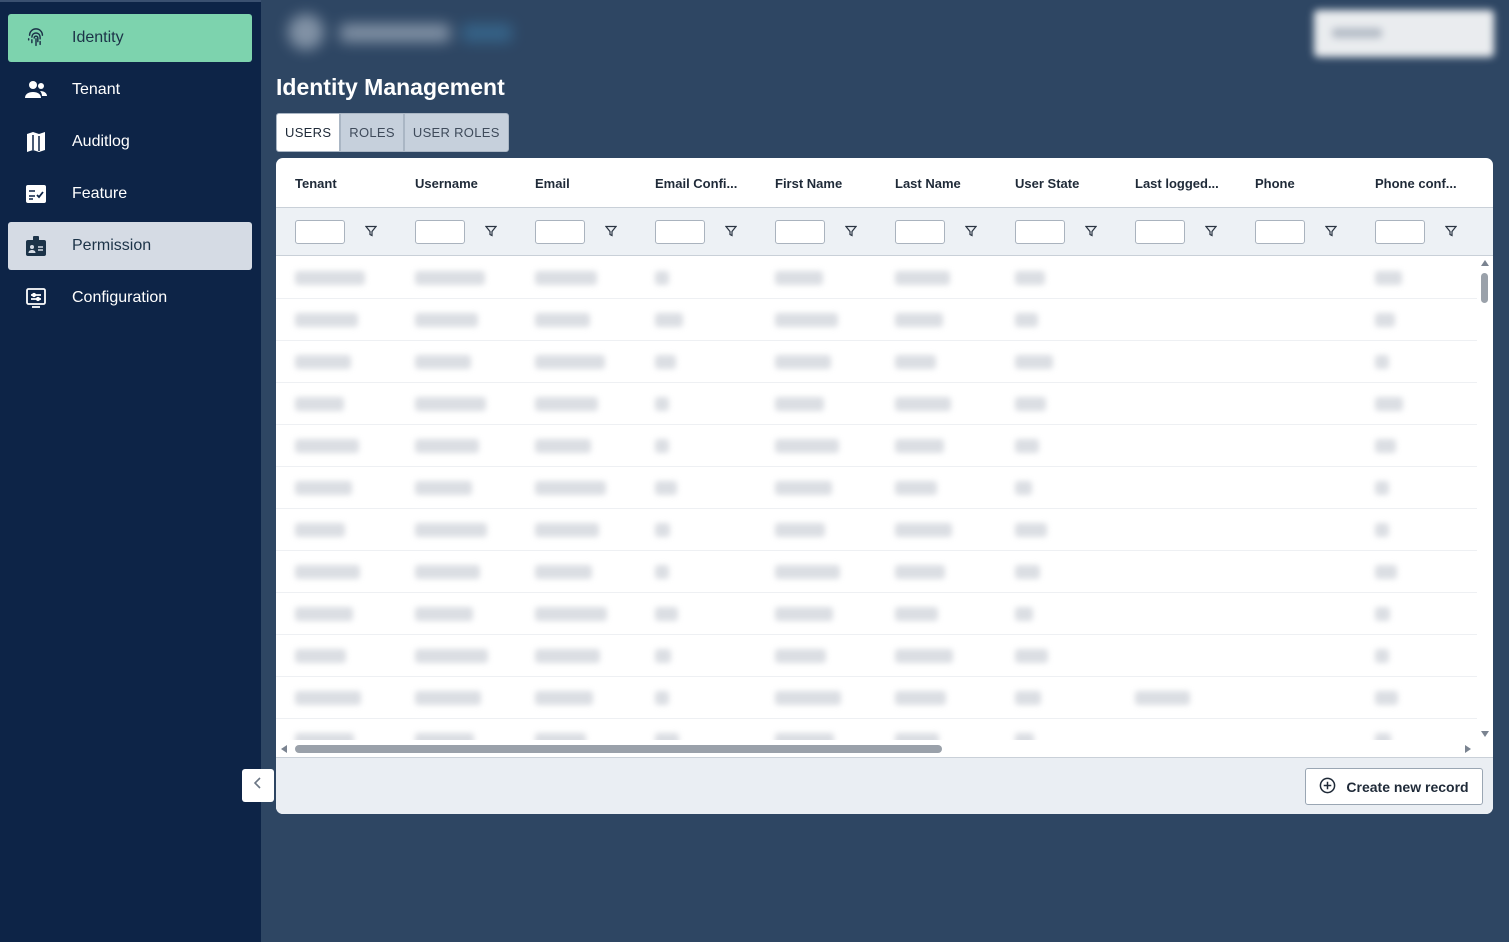 This screenshot has width=1509, height=942. What do you see at coordinates (1485, 734) in the screenshot?
I see `scroll-down-icon` at bounding box center [1485, 734].